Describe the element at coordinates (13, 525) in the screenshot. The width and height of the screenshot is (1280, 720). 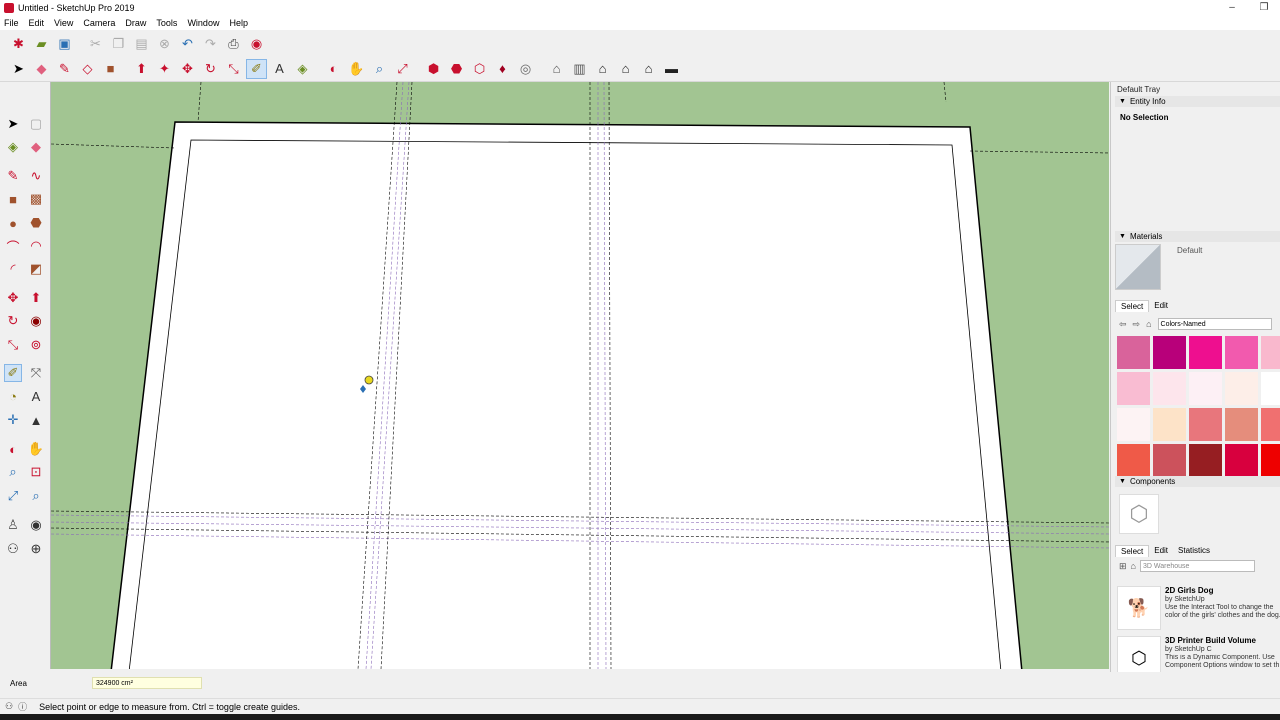
I see `position-camera-icon: ♙` at that location.